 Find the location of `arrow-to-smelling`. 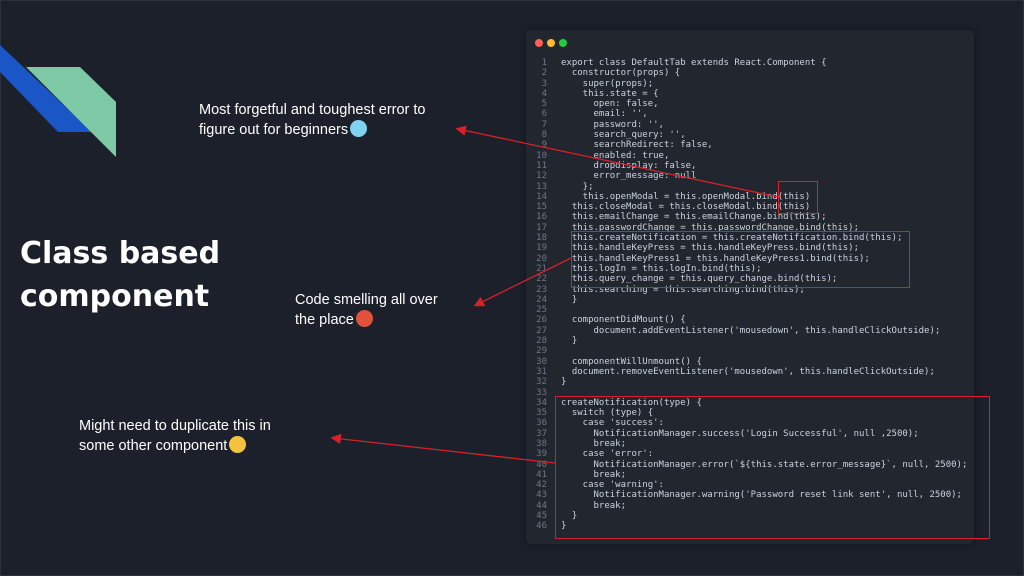

arrow-to-smelling is located at coordinates (522, 282).